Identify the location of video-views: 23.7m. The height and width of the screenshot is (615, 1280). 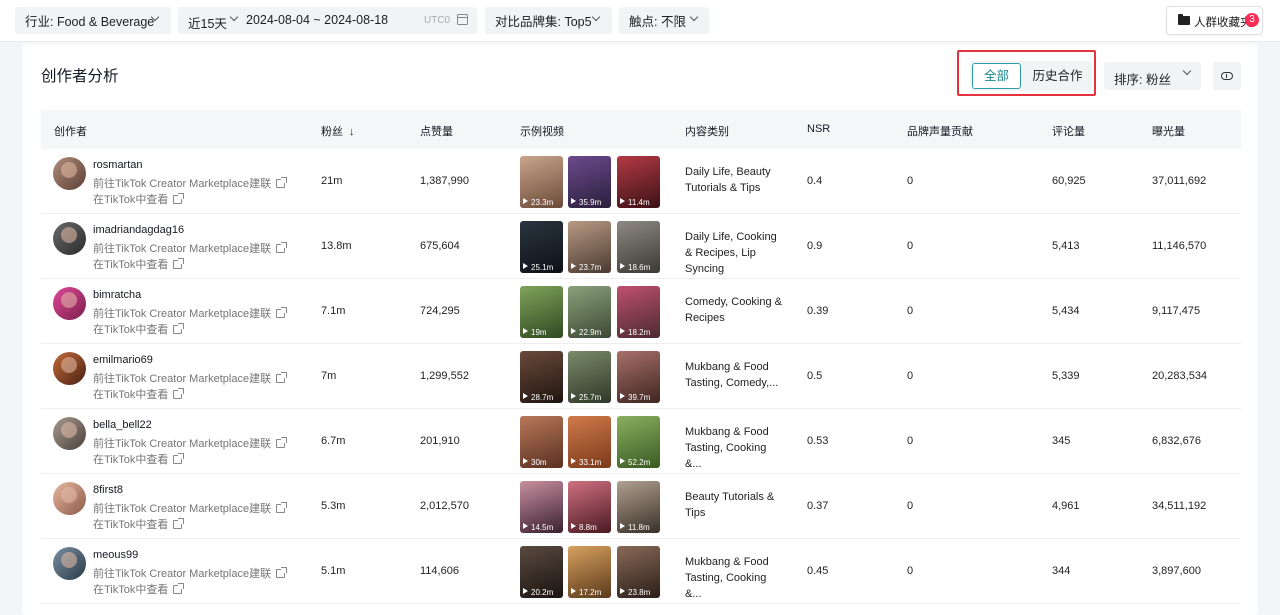
(590, 267).